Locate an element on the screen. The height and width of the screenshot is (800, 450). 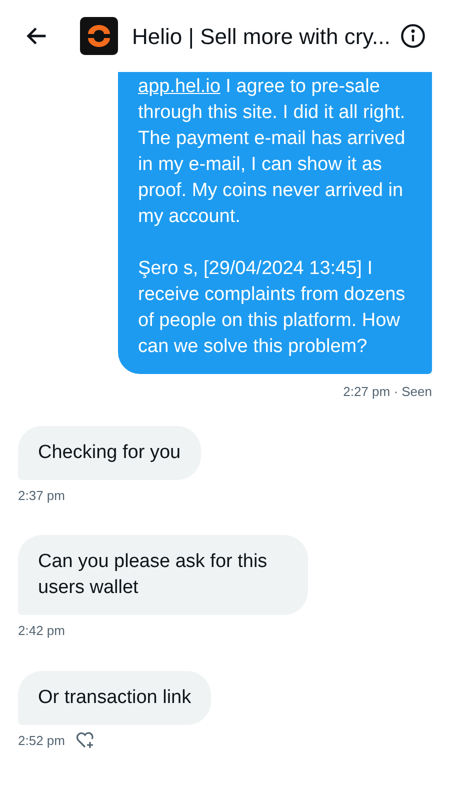
info-icon is located at coordinates (413, 36).